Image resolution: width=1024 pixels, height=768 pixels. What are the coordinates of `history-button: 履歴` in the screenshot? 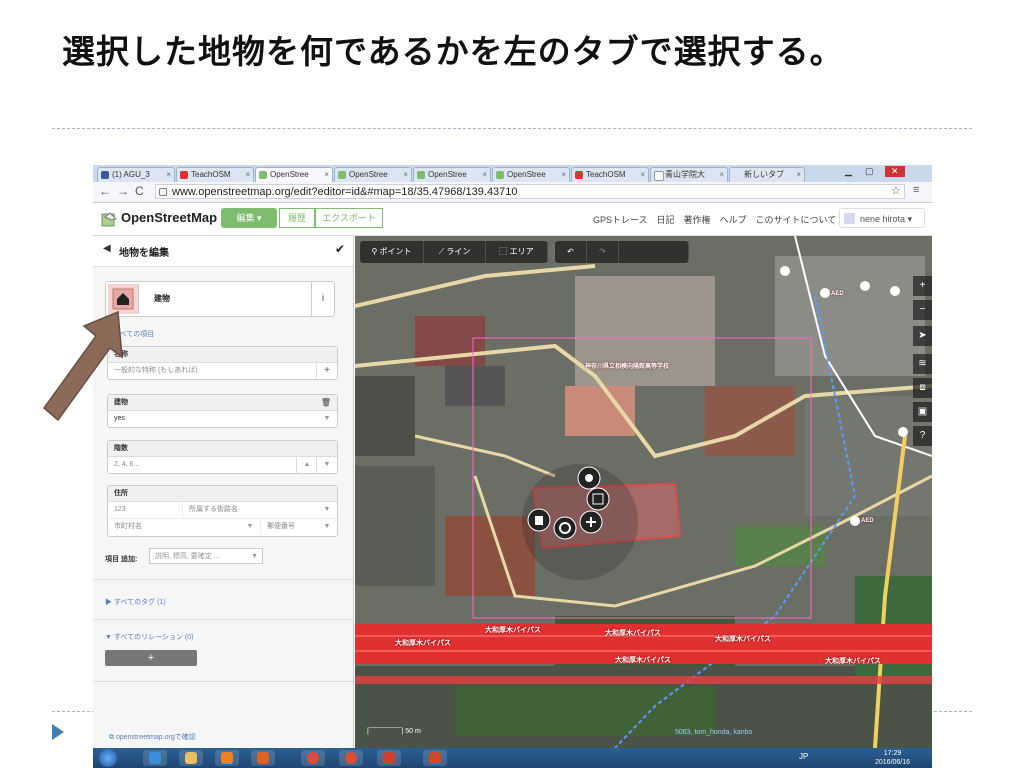 It's located at (297, 218).